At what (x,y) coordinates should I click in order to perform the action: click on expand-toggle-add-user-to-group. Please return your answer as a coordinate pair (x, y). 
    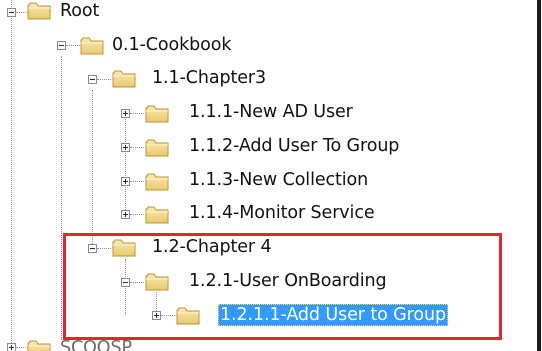
    Looking at the image, I should click on (125, 147).